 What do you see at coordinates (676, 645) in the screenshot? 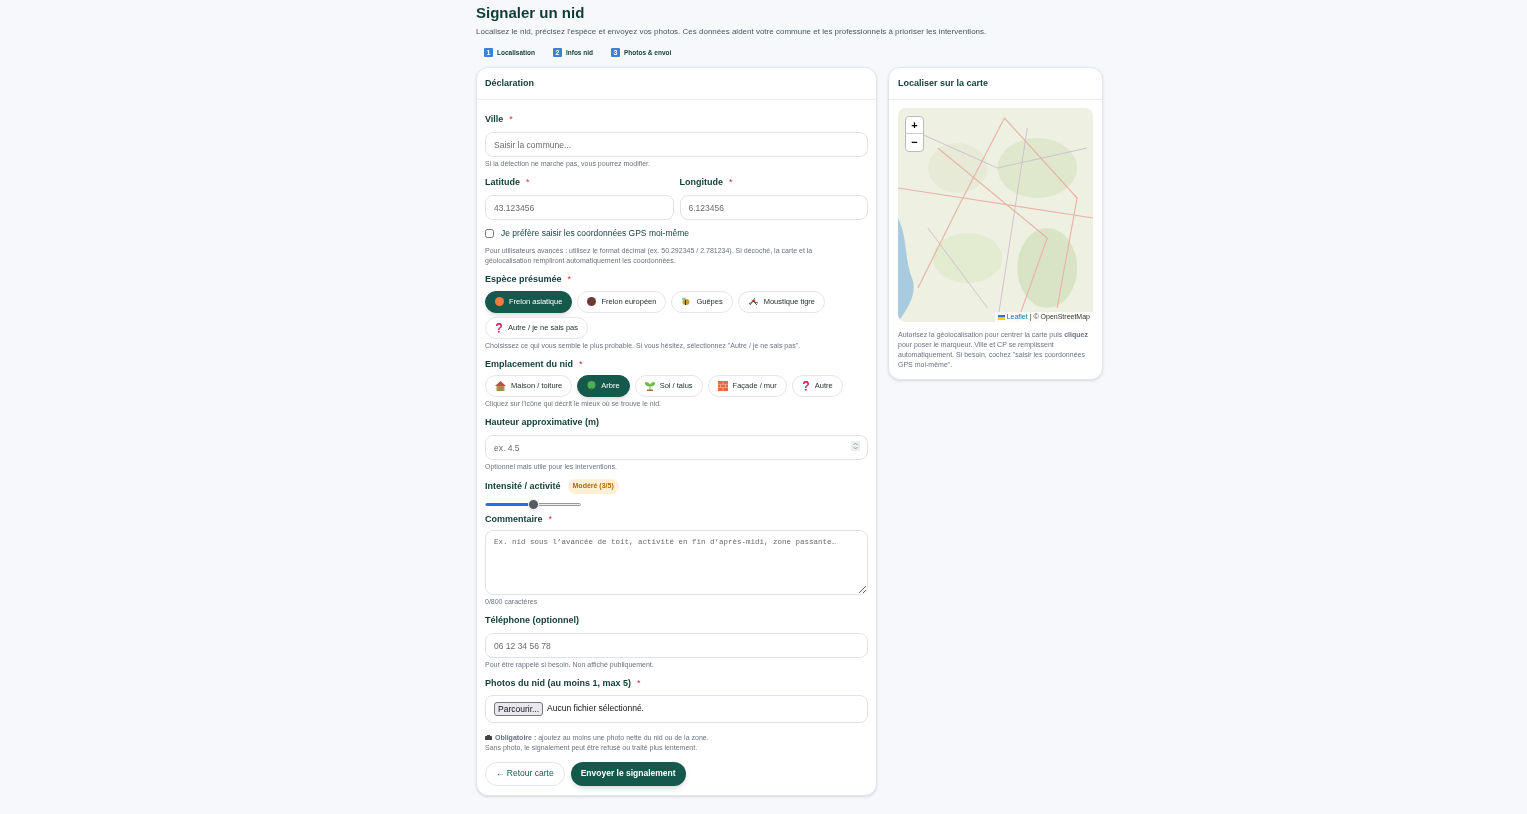
I see `text-field: 06 12 34 56 78` at bounding box center [676, 645].